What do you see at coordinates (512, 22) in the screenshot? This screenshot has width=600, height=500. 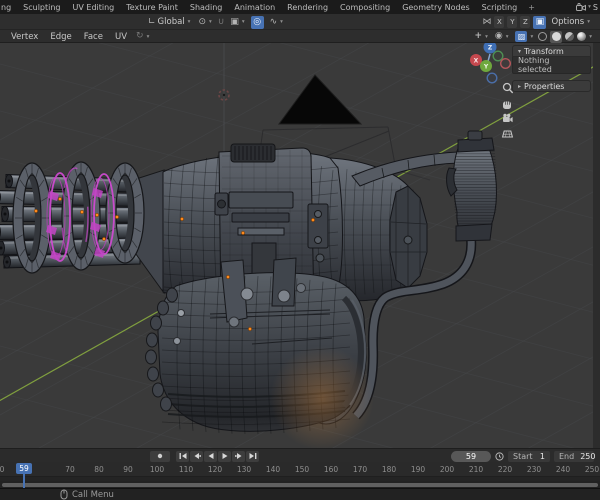 I see `mirror-y-toggle: Y` at bounding box center [512, 22].